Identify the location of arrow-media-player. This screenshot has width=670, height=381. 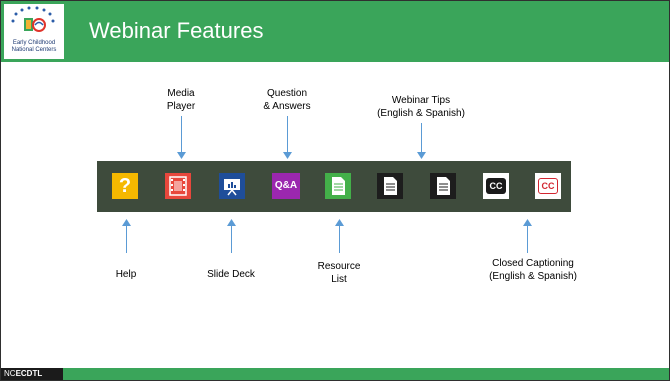
(181, 135).